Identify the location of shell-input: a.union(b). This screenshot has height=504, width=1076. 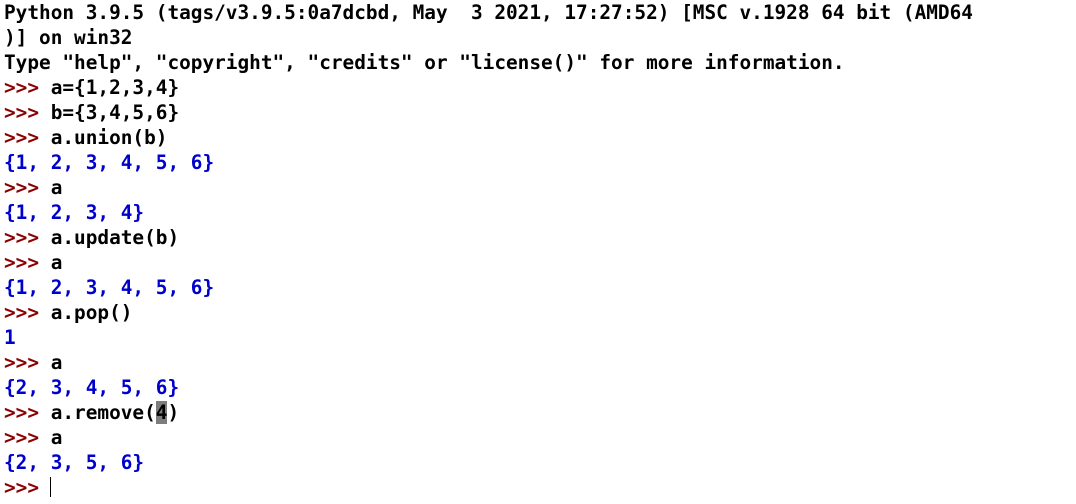
(109, 137).